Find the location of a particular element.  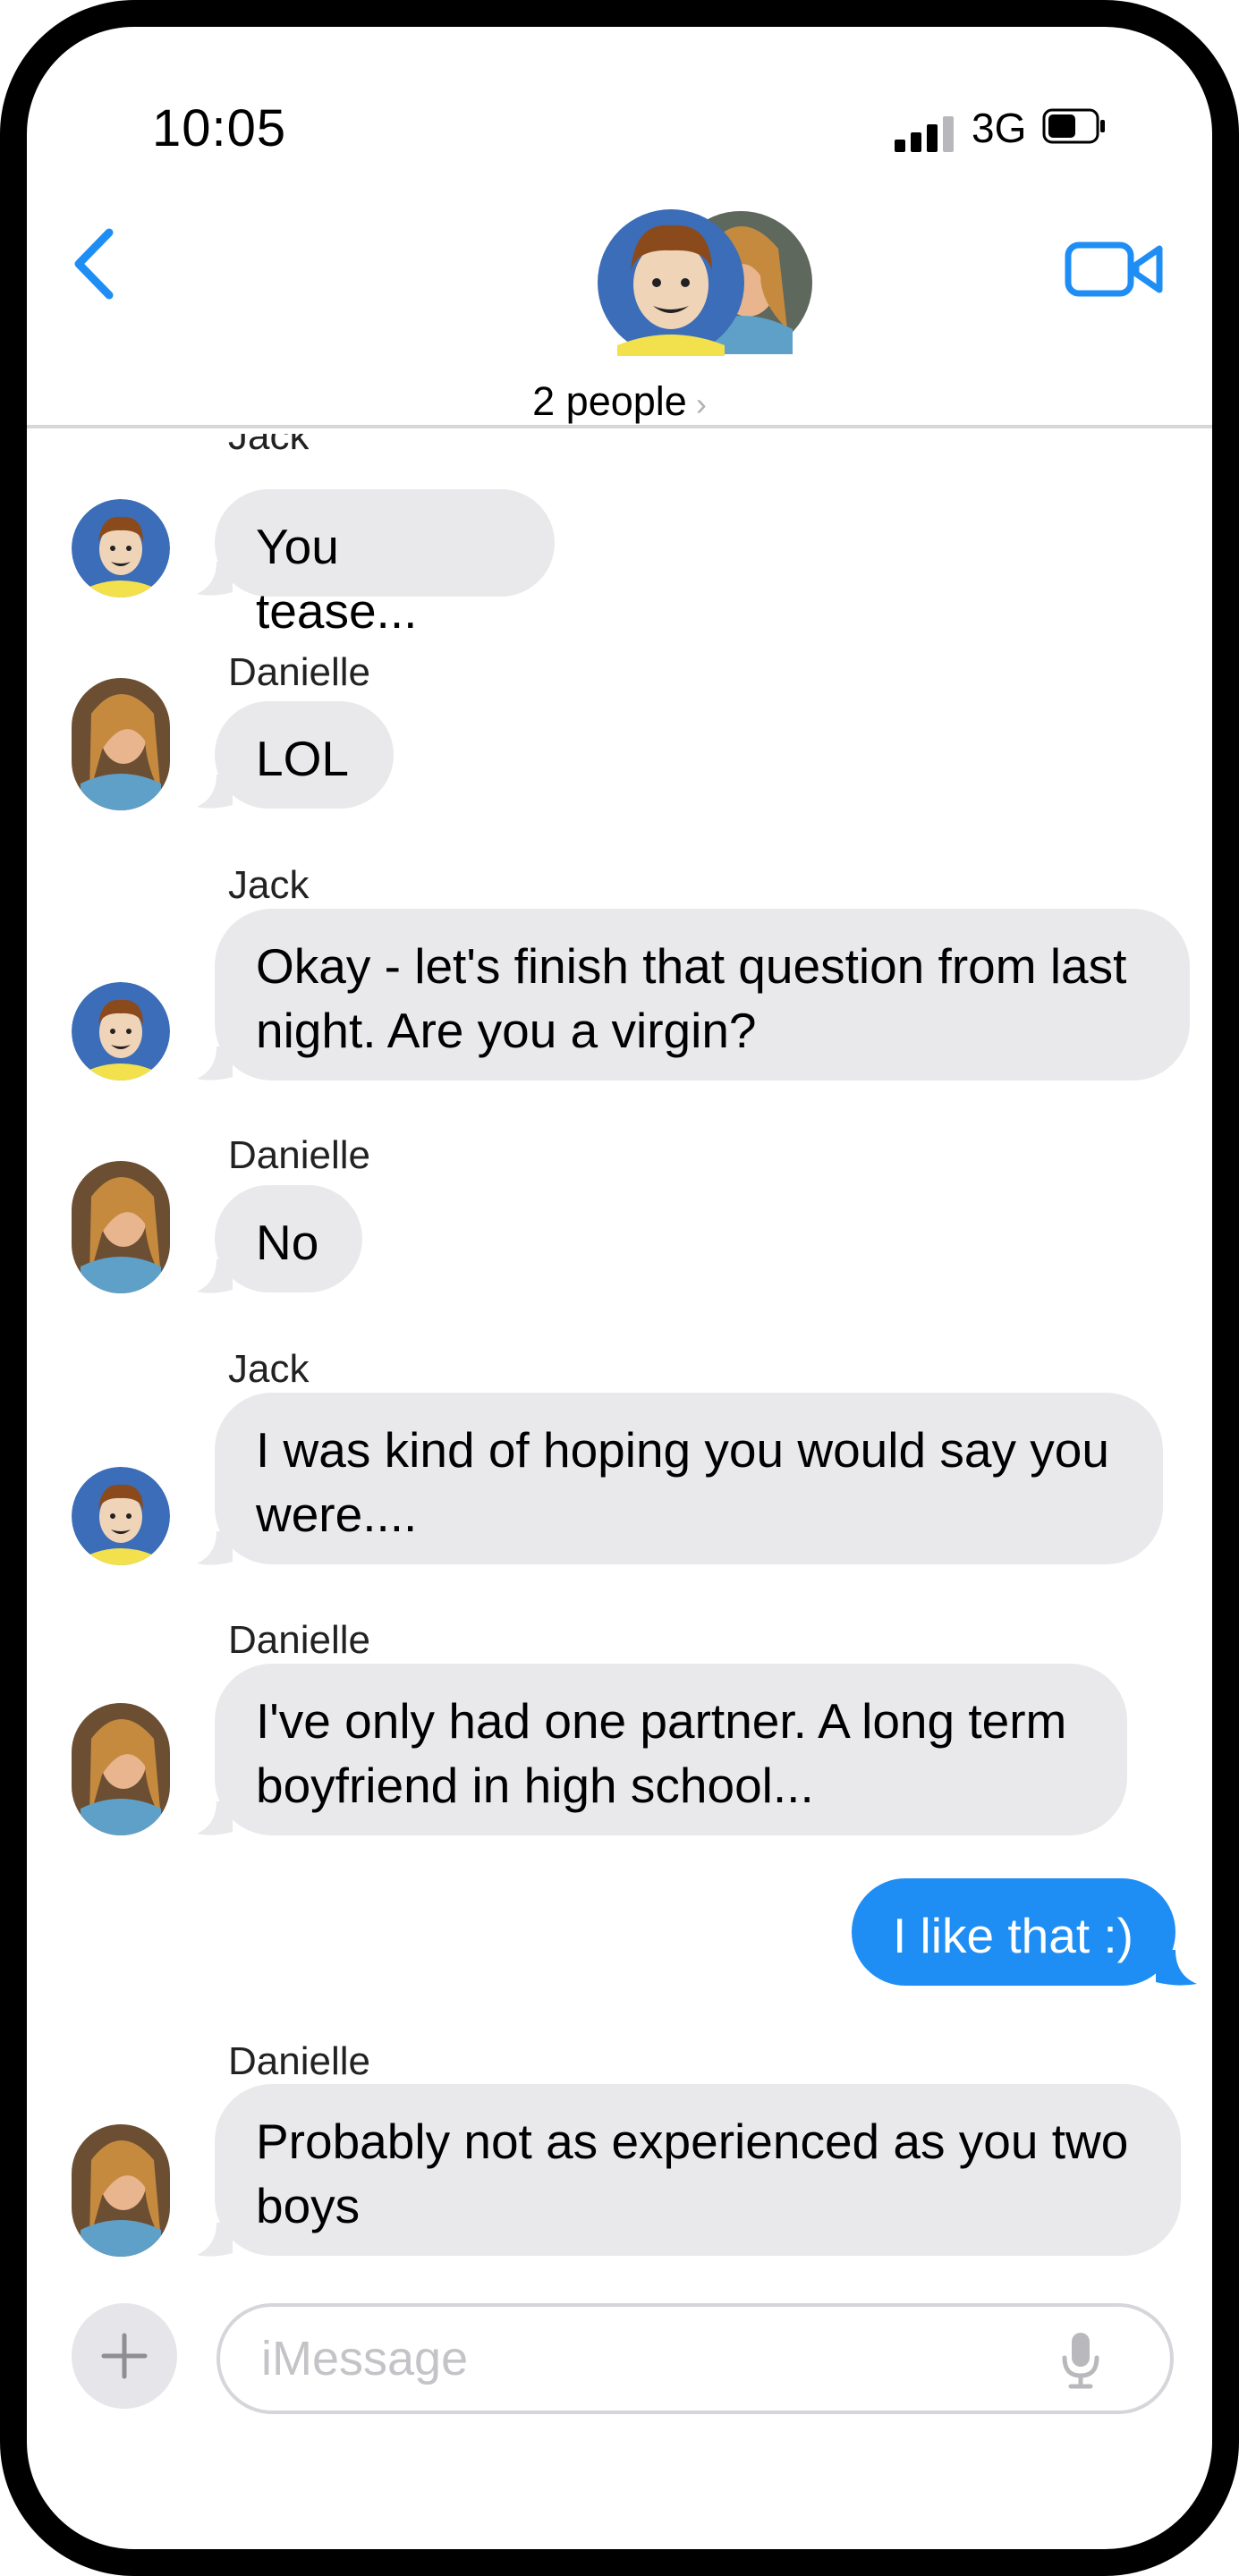

video-camera-icon is located at coordinates (1115, 268).